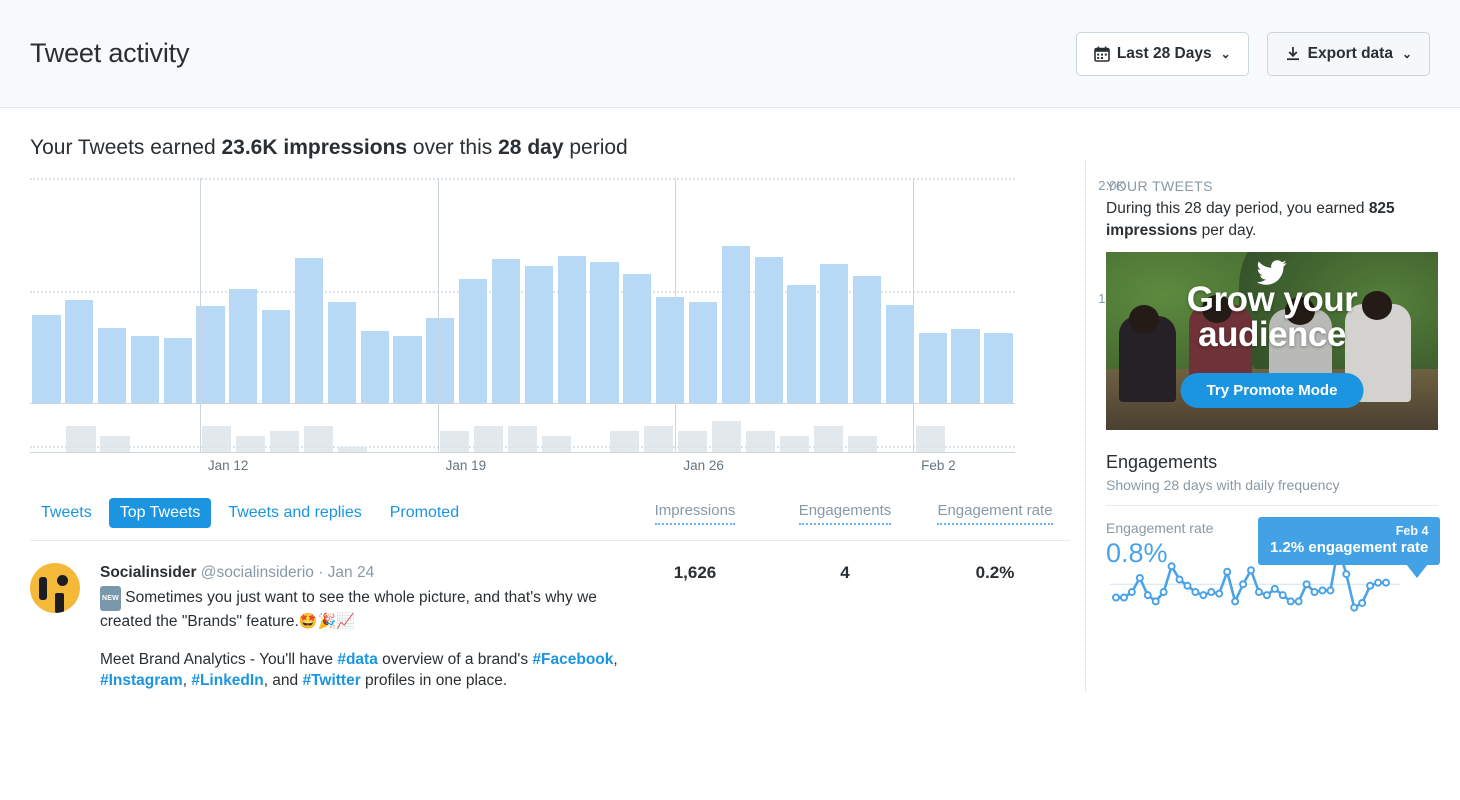 The image size is (1460, 800). Describe the element at coordinates (55, 588) in the screenshot. I see `avatar` at that location.